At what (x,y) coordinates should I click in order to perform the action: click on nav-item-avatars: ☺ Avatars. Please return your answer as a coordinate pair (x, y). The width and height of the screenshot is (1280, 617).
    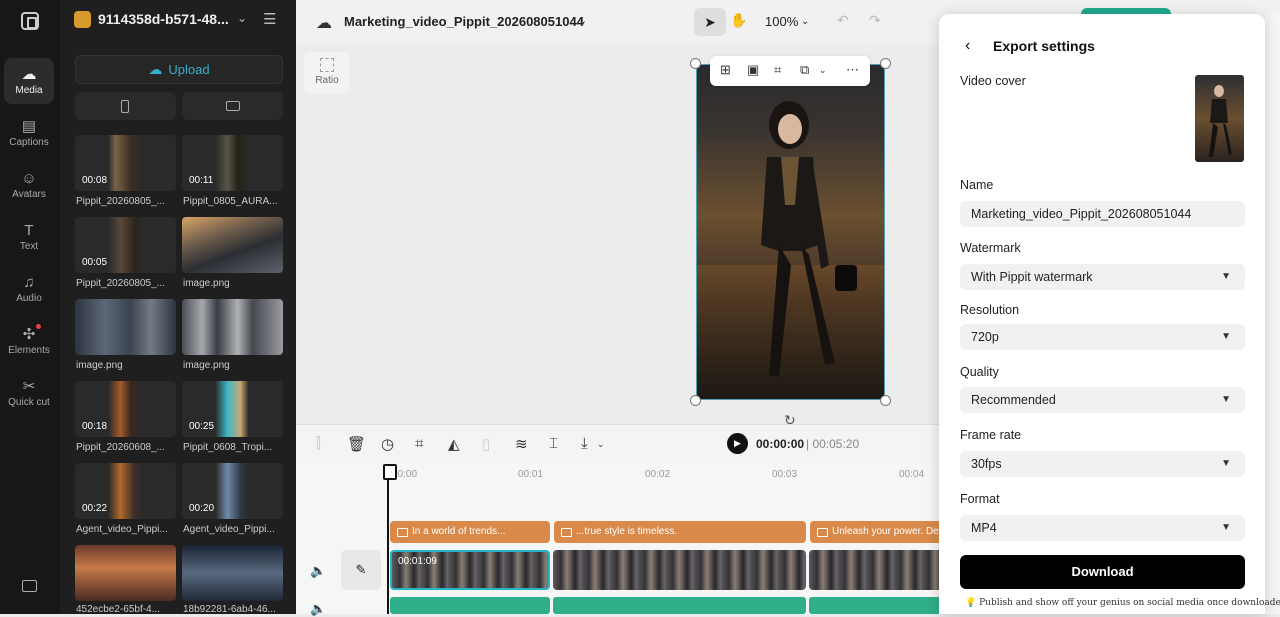
    Looking at the image, I should click on (29, 185).